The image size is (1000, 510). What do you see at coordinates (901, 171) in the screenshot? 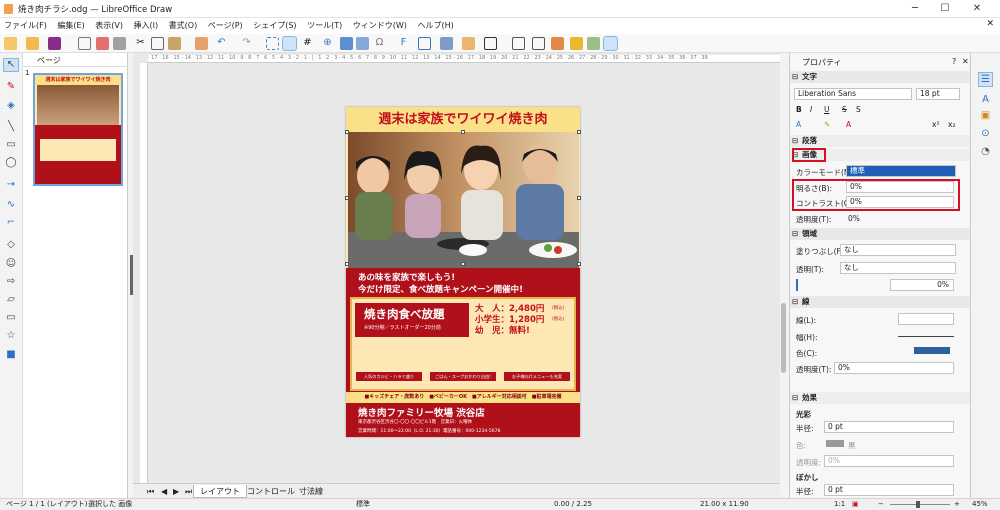
I see `color-mode-select: 標準` at bounding box center [901, 171].